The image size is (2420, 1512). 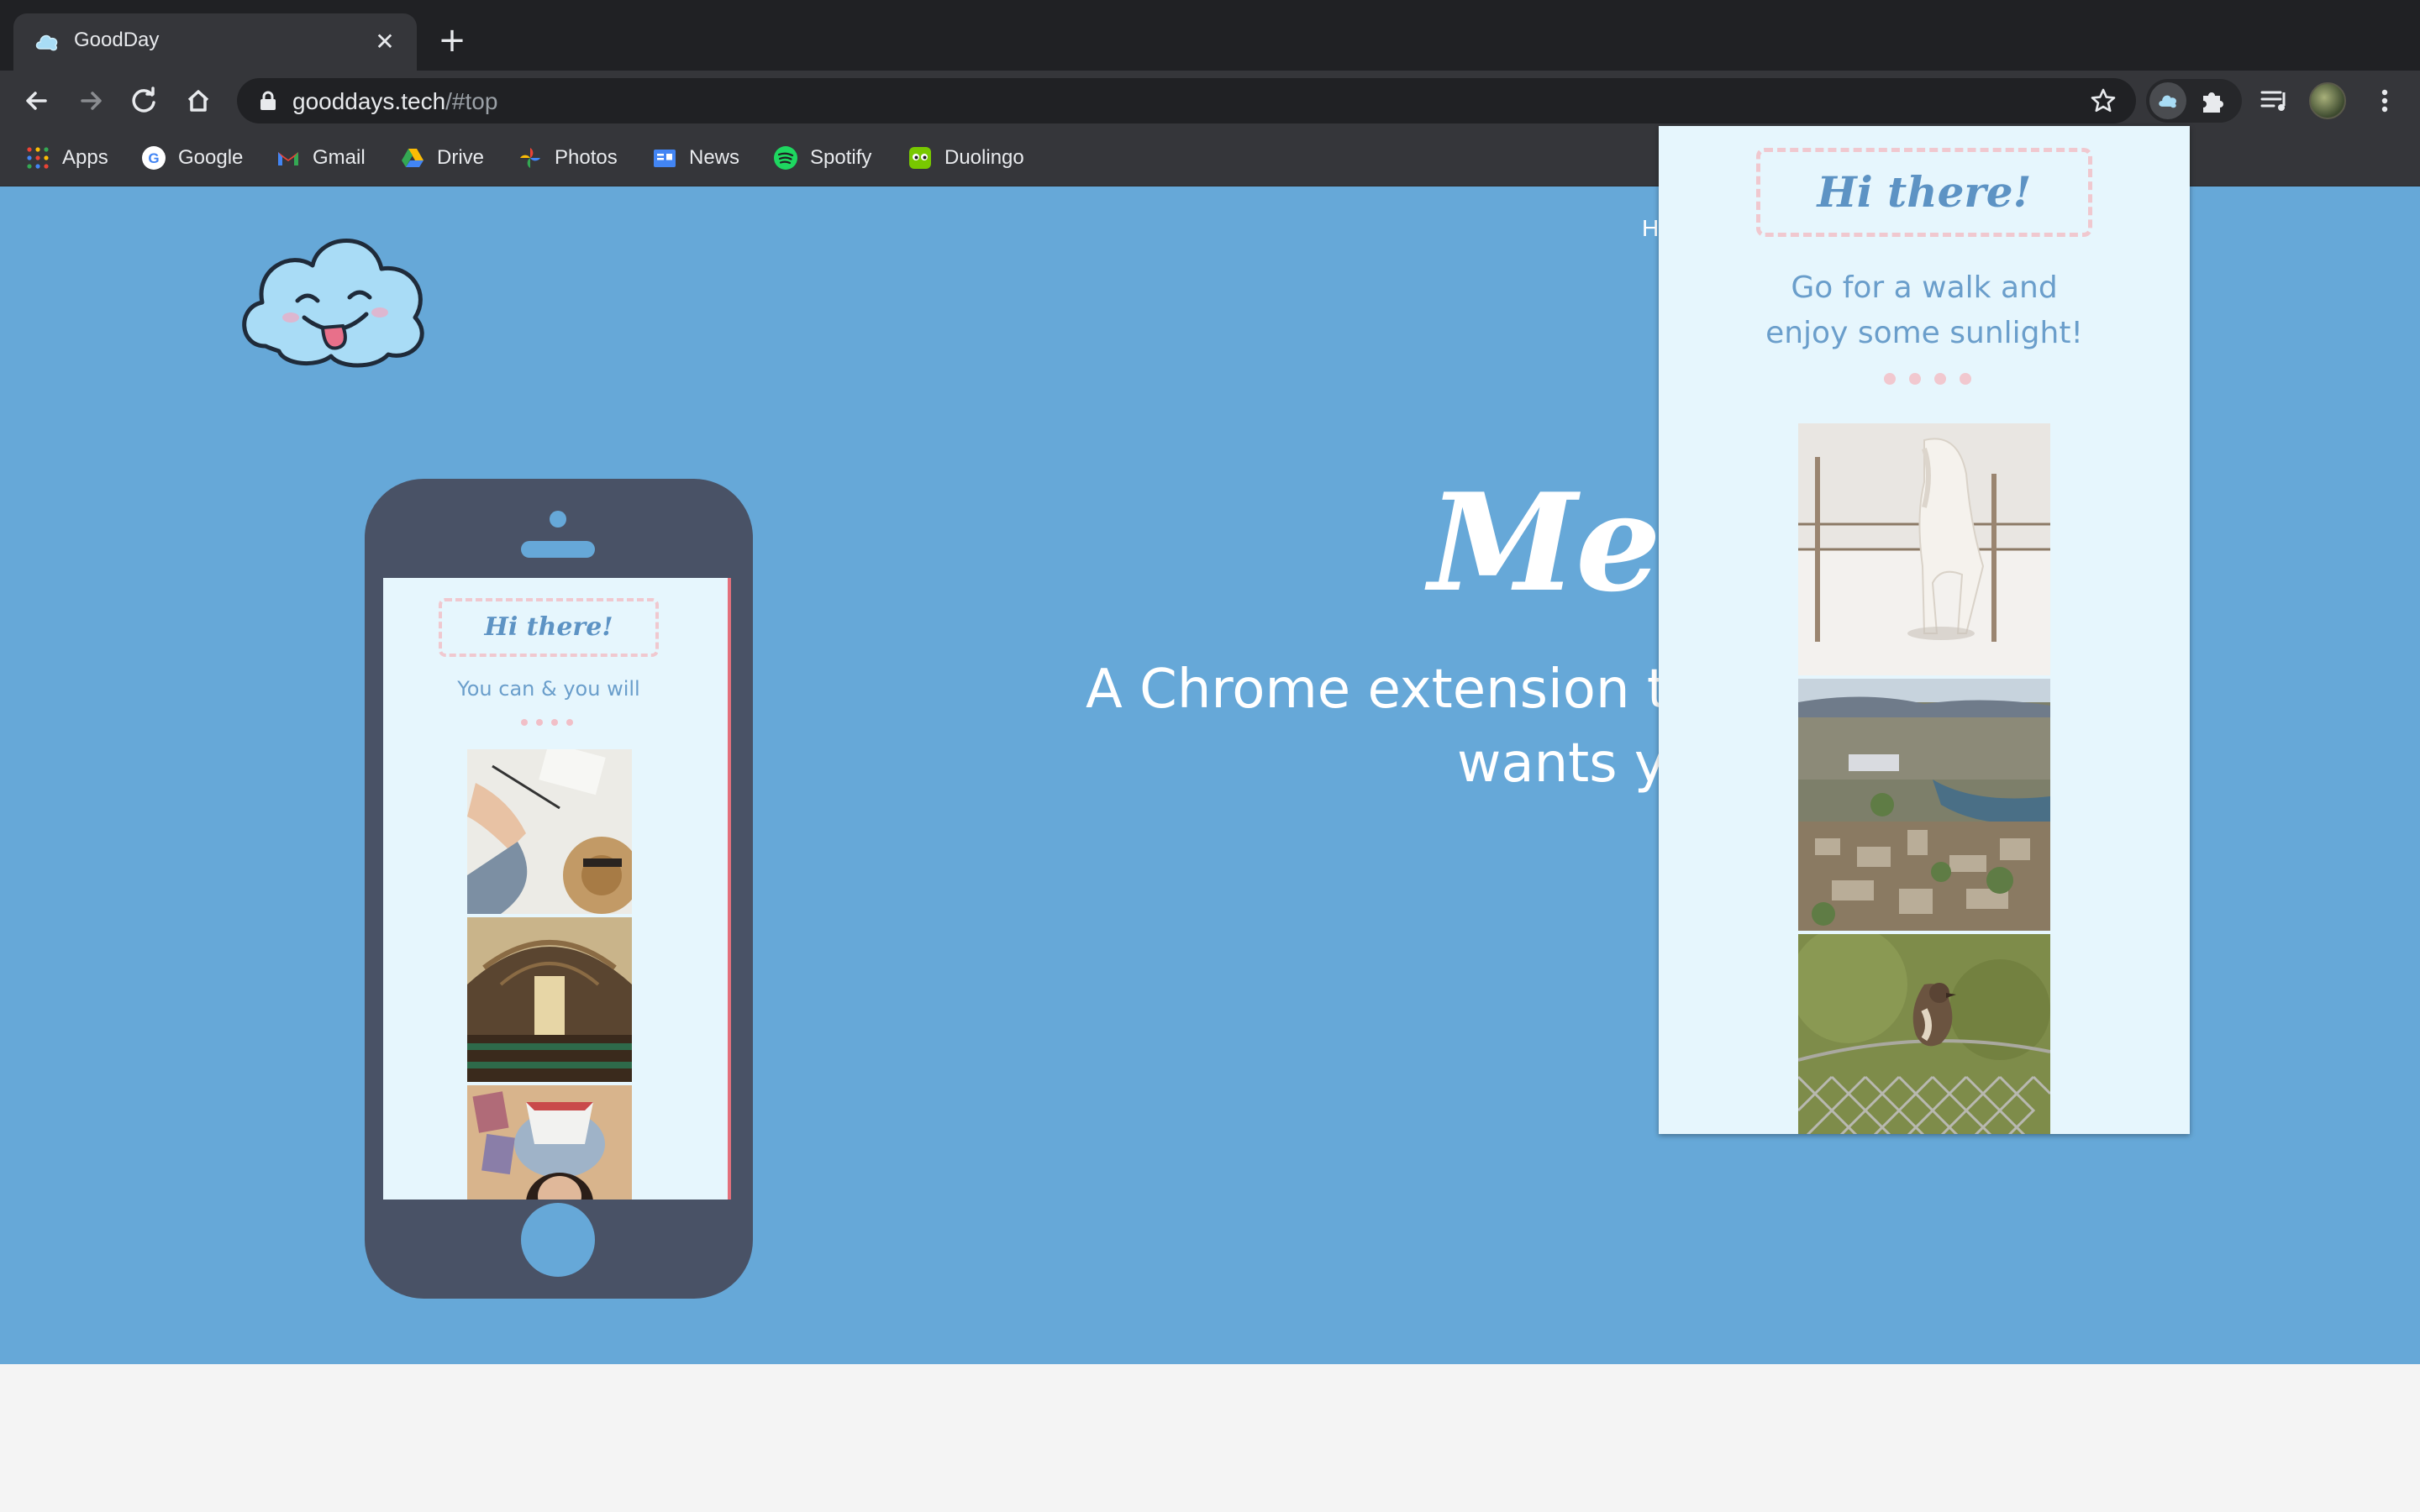 I want to click on bookmark-spotify: Spotify, so click(x=822, y=158).